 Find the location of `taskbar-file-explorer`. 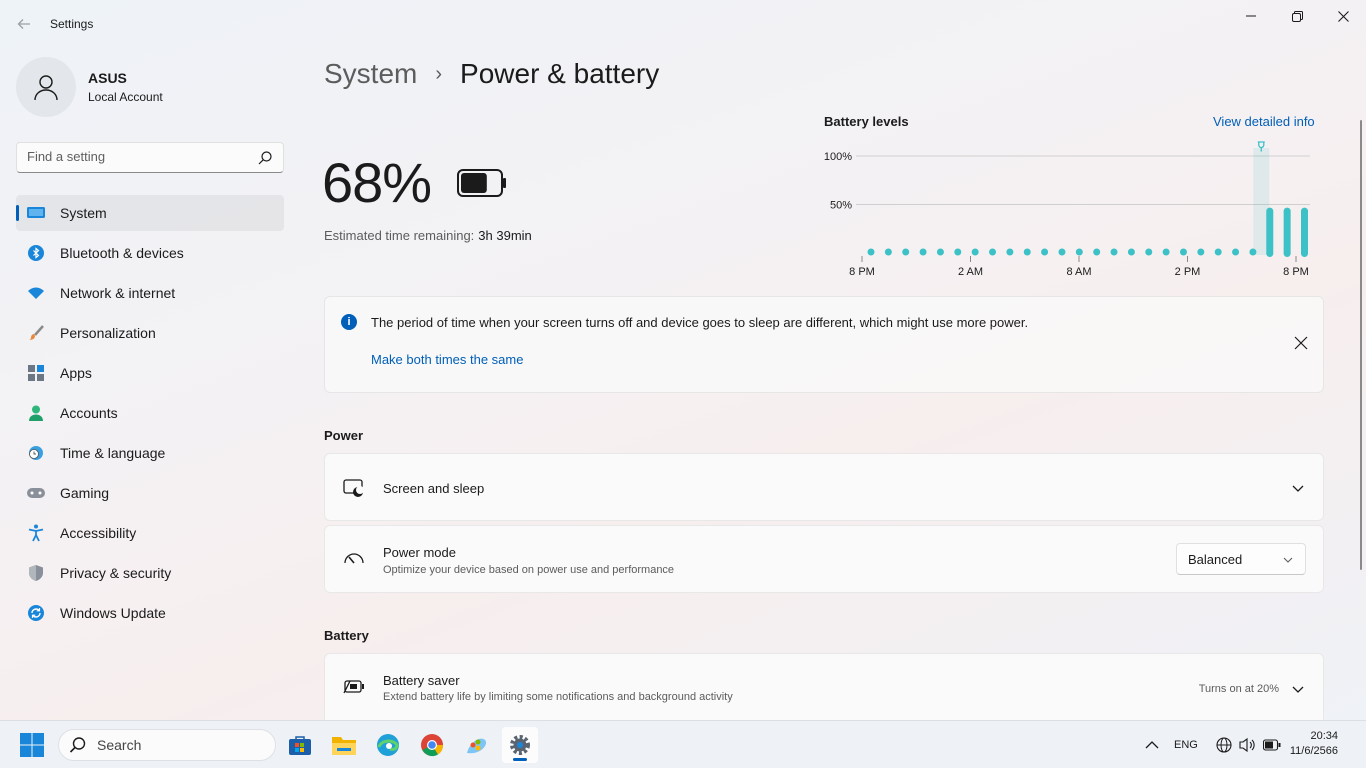

taskbar-file-explorer is located at coordinates (344, 745).